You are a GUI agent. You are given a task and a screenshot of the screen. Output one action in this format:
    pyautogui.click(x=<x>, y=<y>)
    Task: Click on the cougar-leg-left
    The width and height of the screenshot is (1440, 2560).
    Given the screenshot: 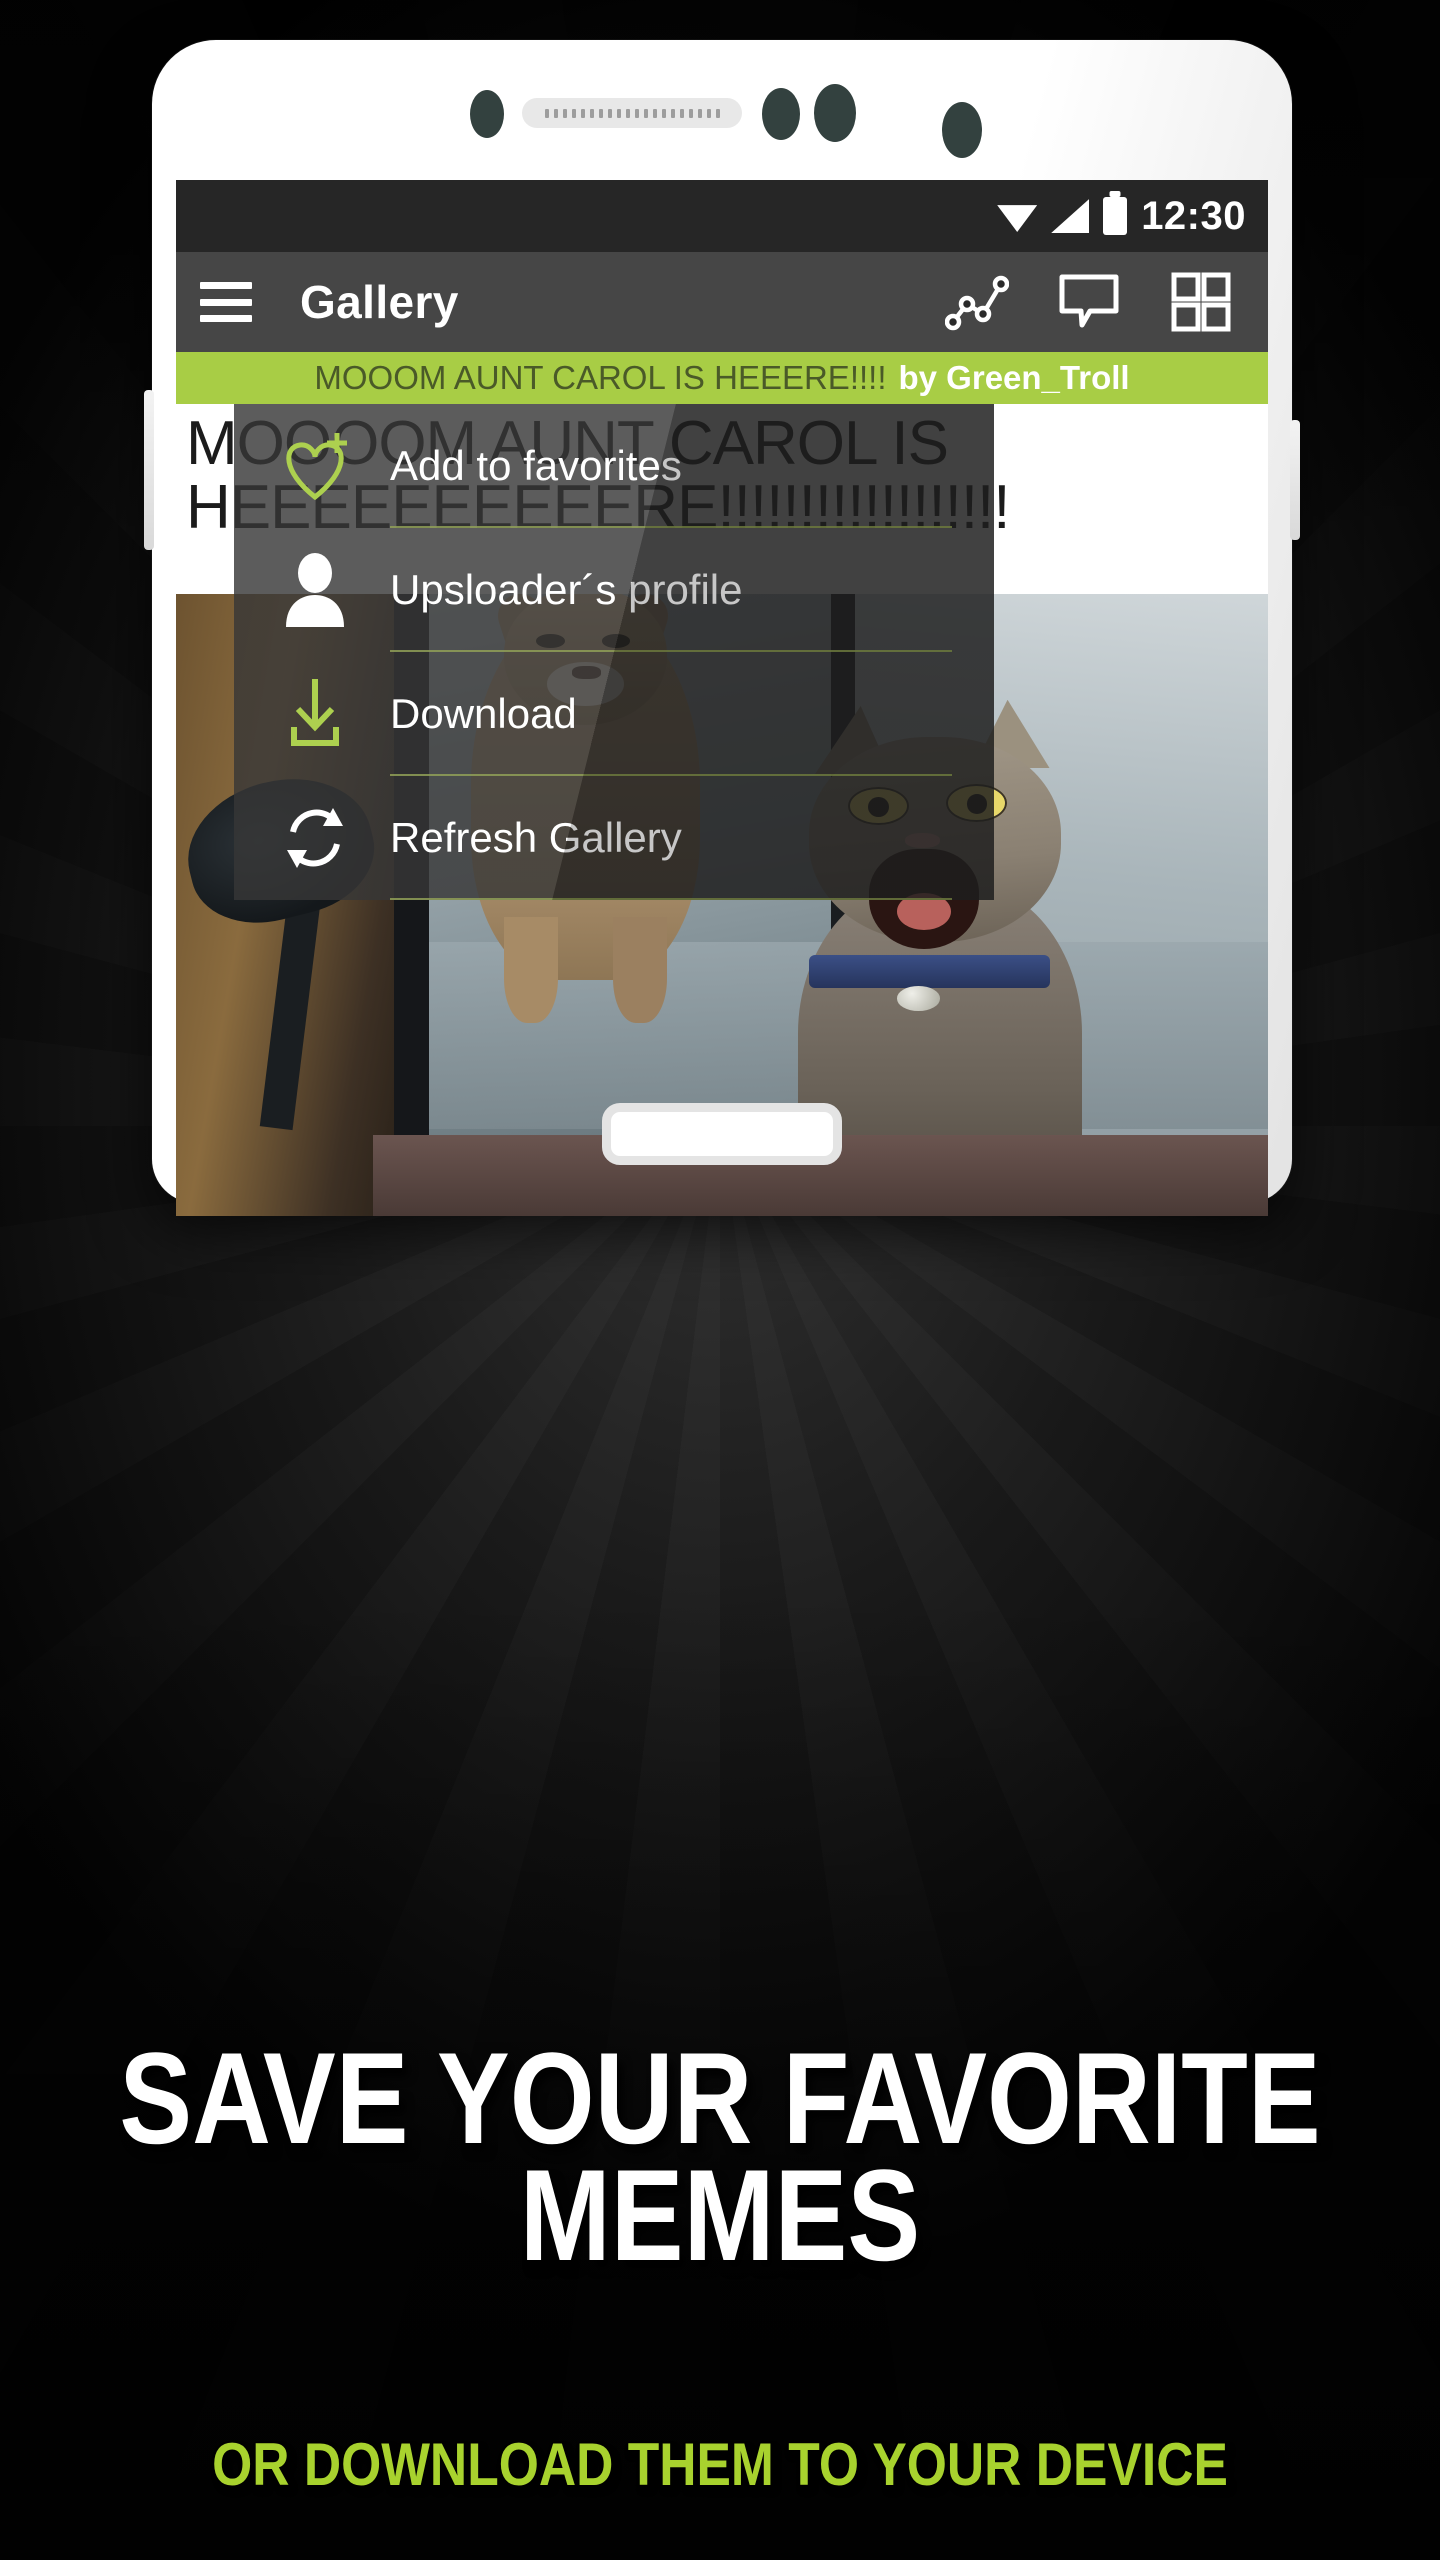 What is the action you would take?
    pyautogui.click(x=531, y=970)
    